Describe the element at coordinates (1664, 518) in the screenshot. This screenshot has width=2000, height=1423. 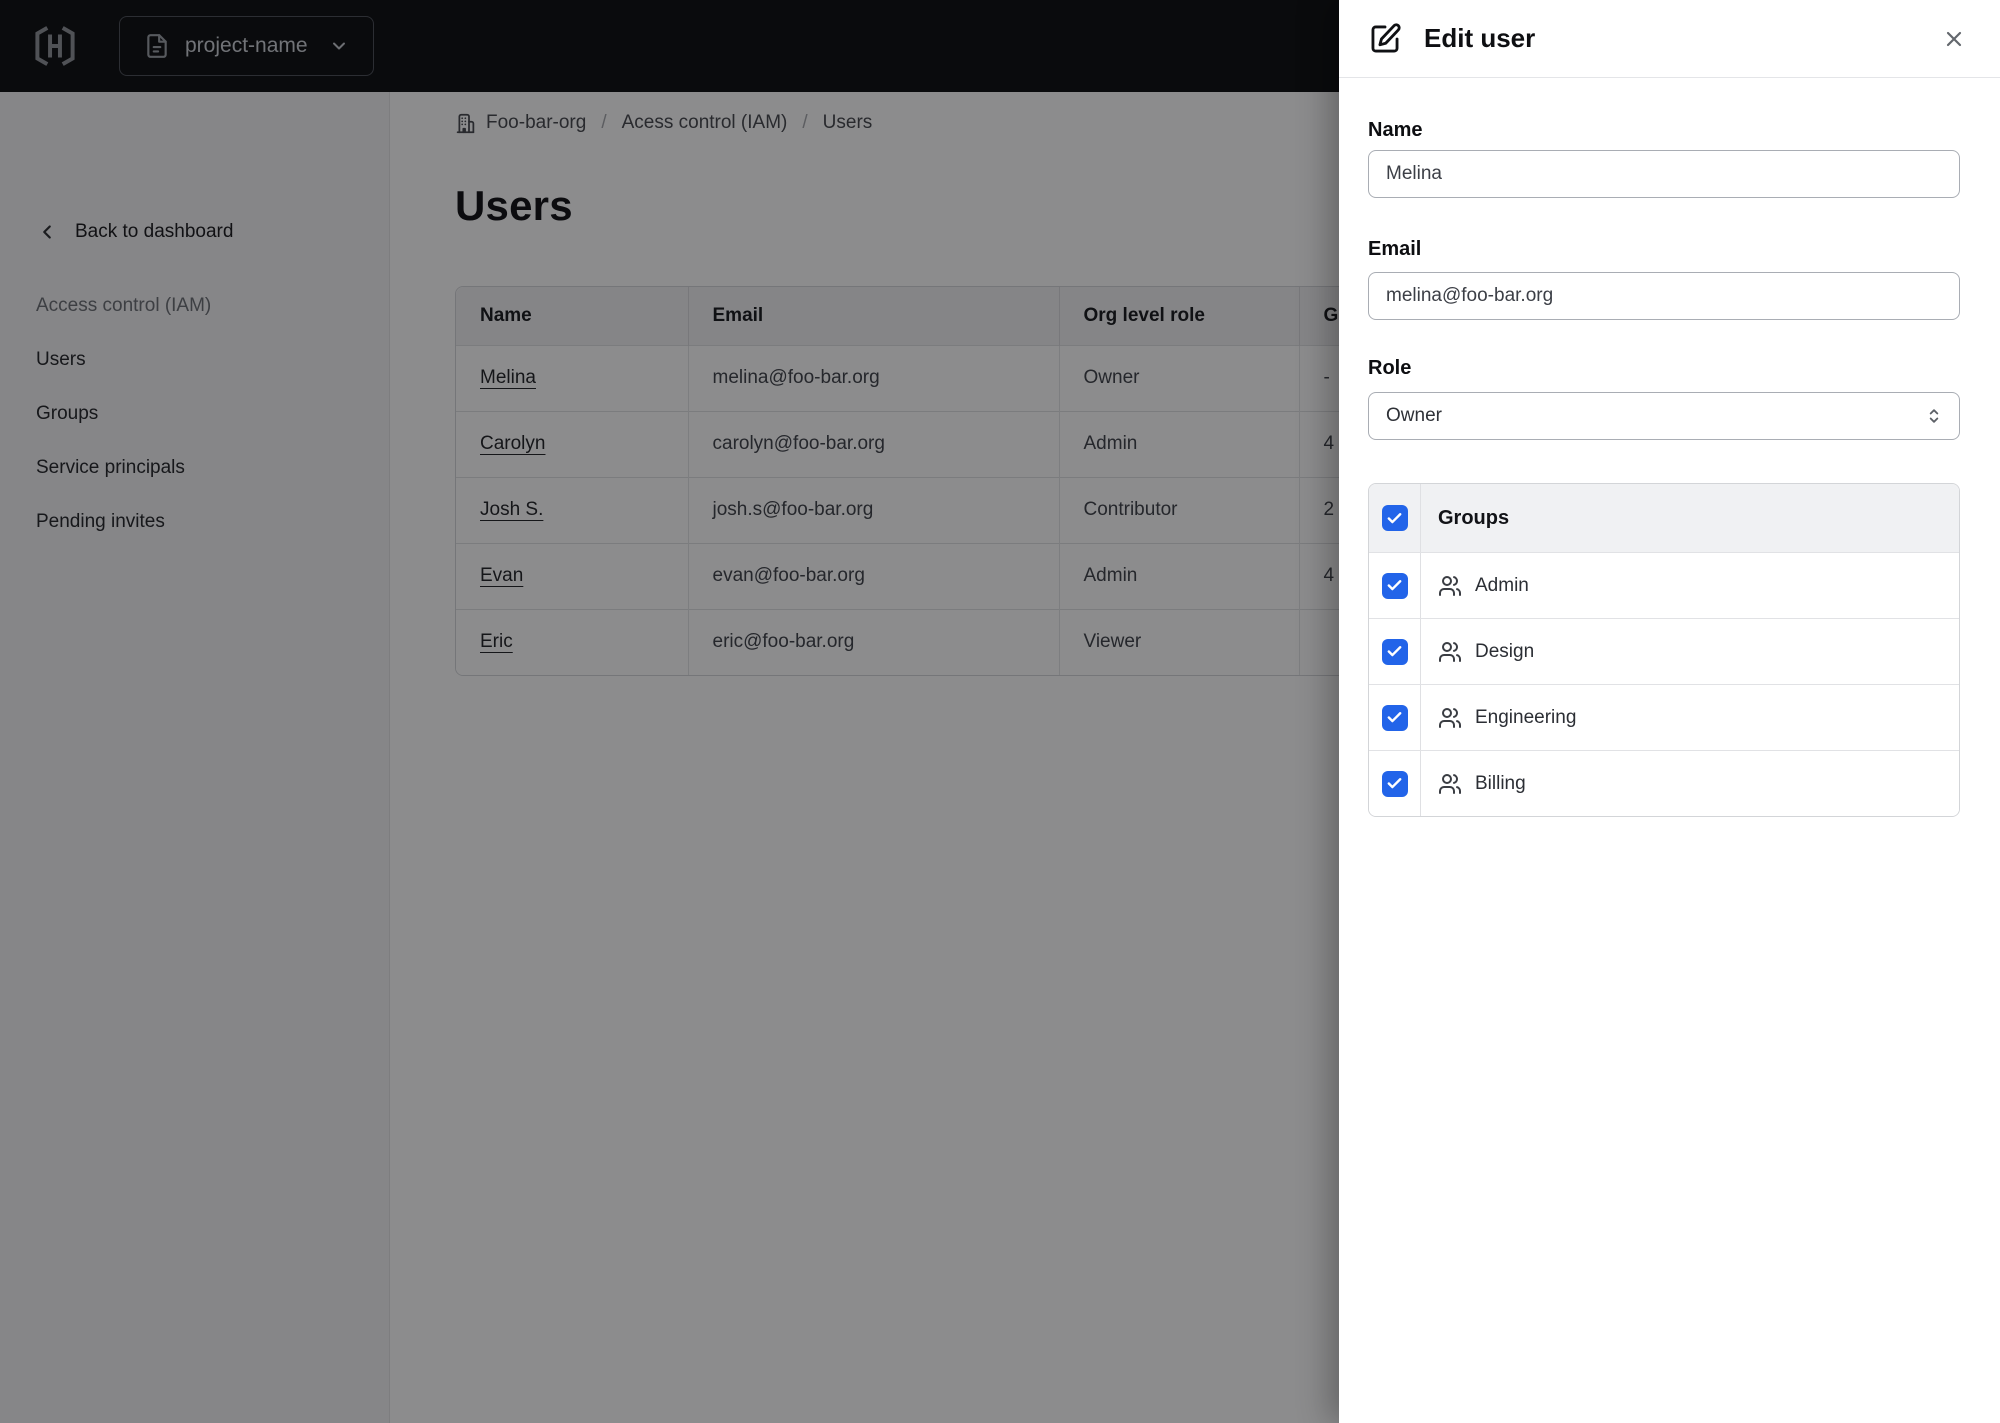
I see `groups-header-row: Groups` at that location.